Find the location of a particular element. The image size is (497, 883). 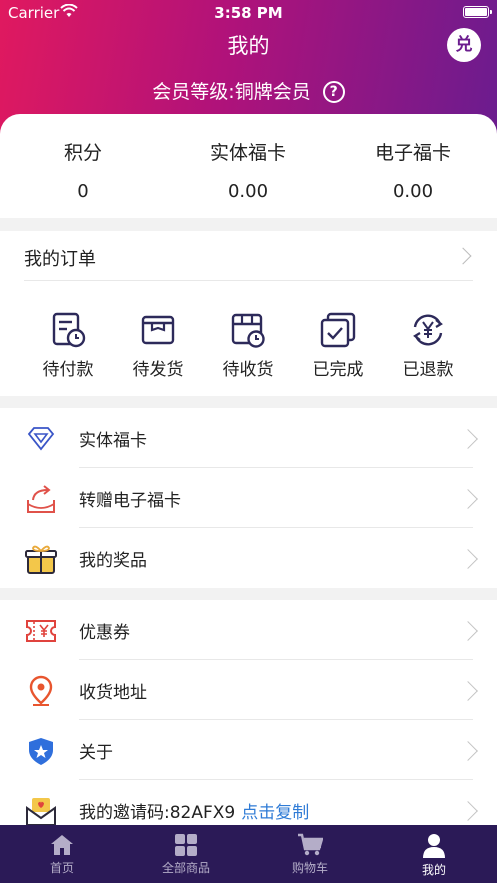

order-completed: 已完成 is located at coordinates (338, 345).